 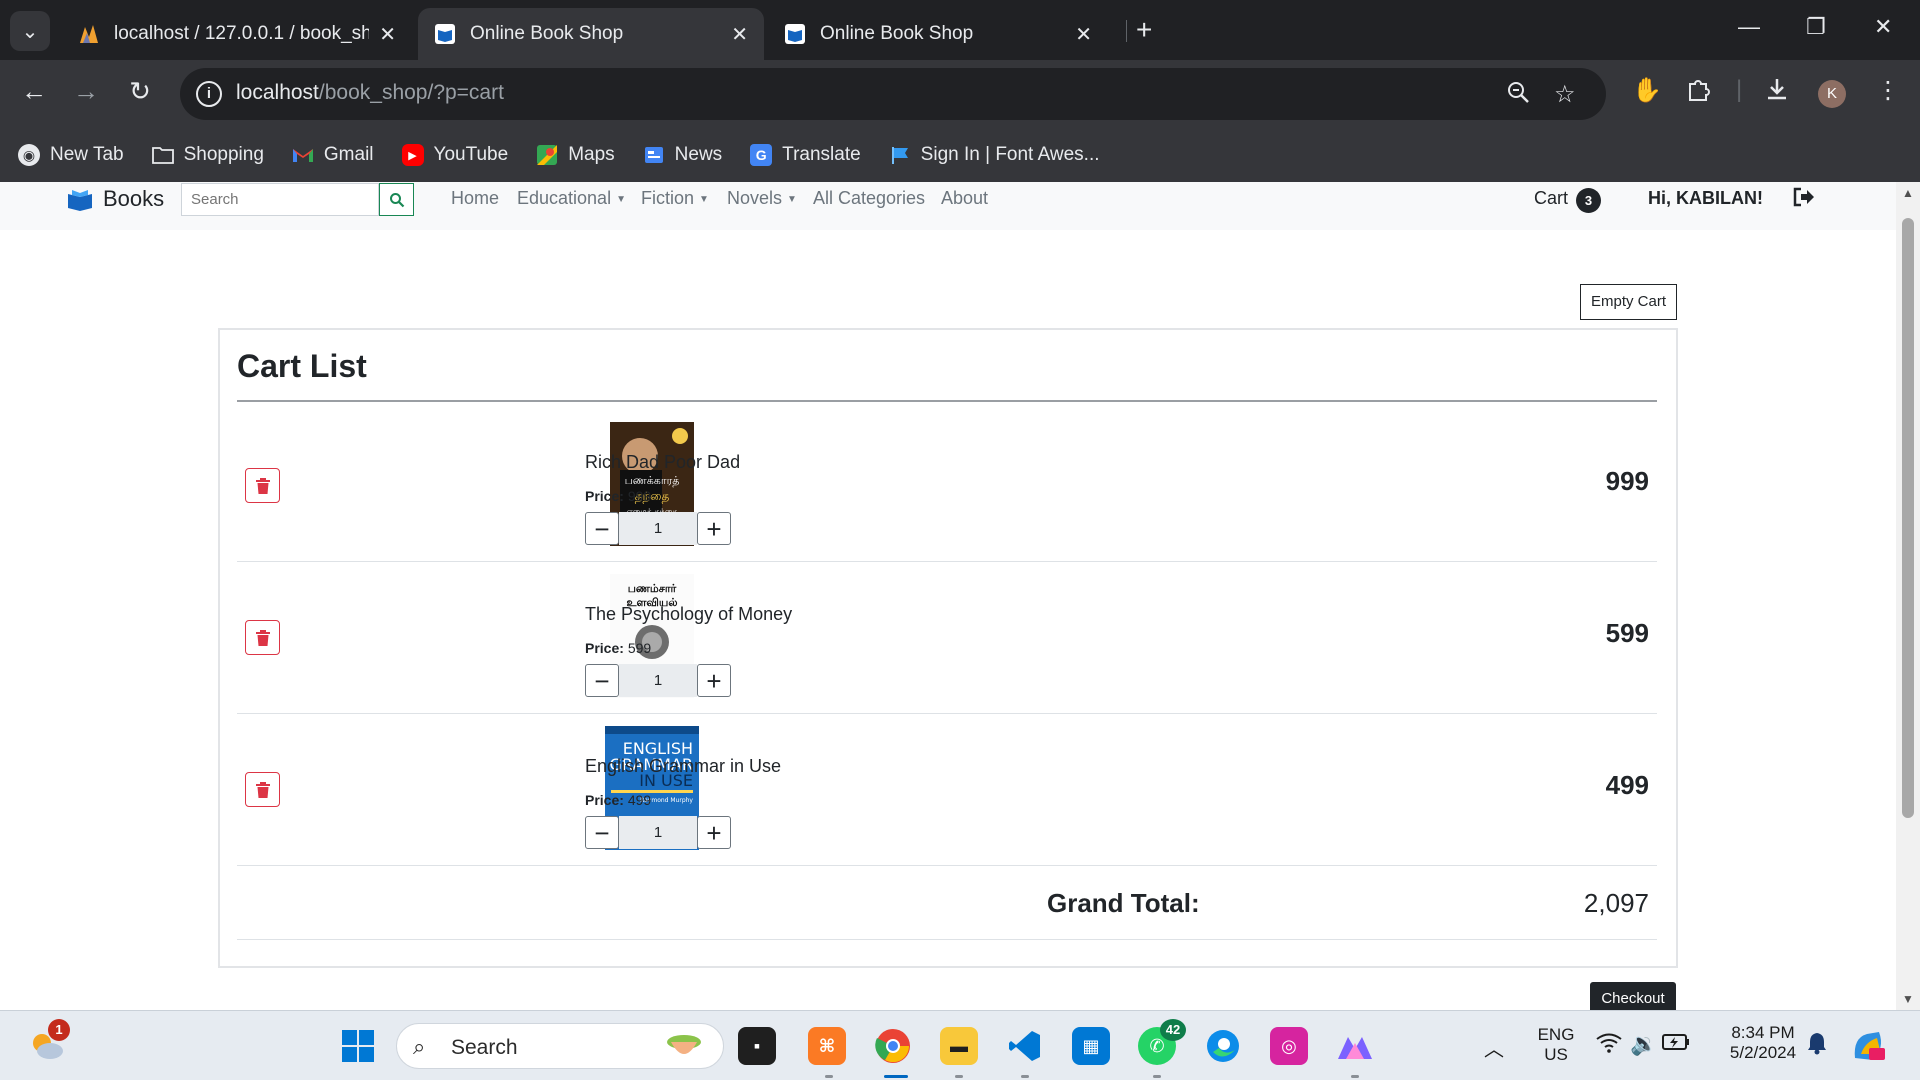 What do you see at coordinates (1869, 1046) in the screenshot?
I see `copilot-icon` at bounding box center [1869, 1046].